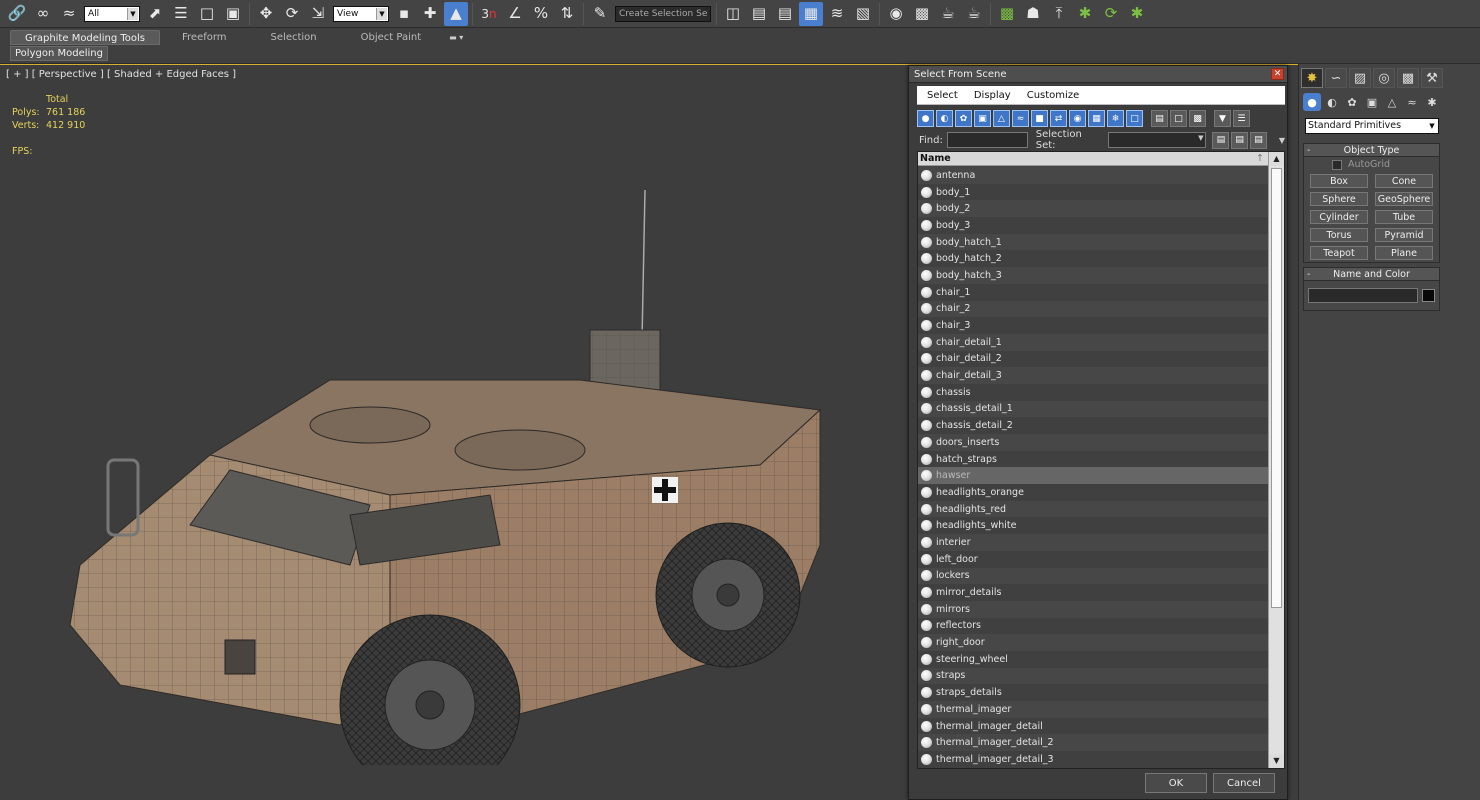 Image resolution: width=1480 pixels, height=800 pixels. I want to click on object-list-item: straps, so click(1093, 676).